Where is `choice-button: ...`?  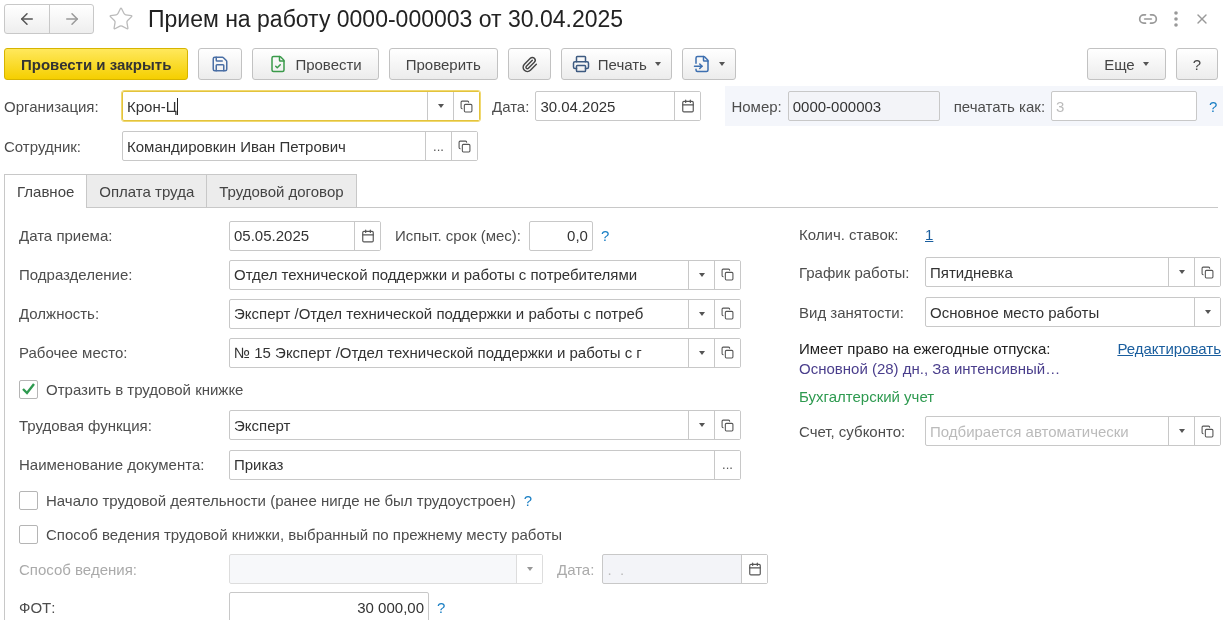
choice-button: ... is located at coordinates (727, 464).